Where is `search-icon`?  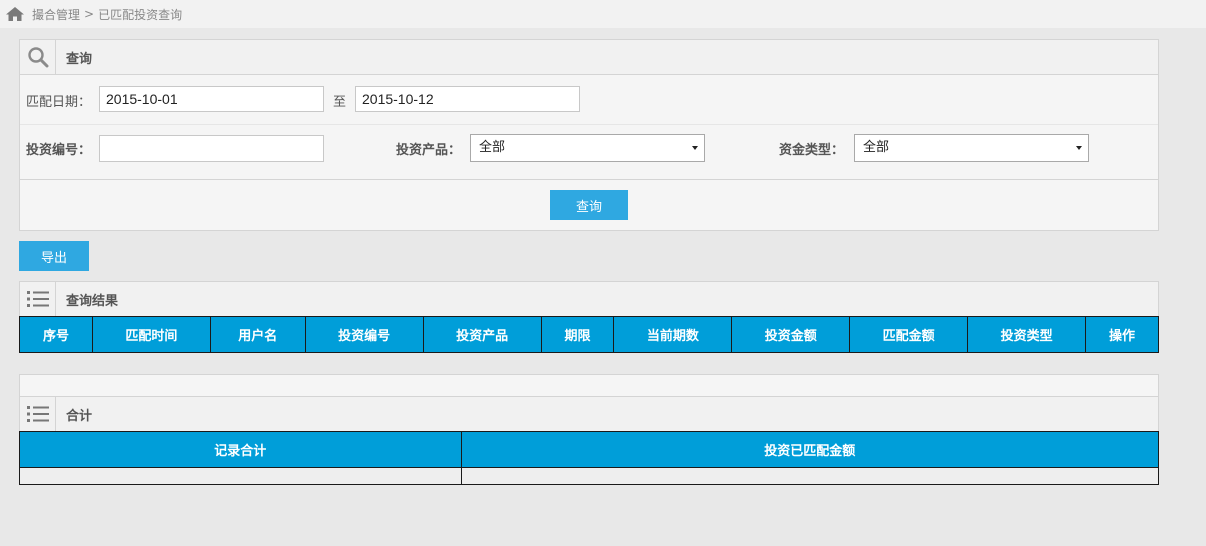
search-icon is located at coordinates (37, 57).